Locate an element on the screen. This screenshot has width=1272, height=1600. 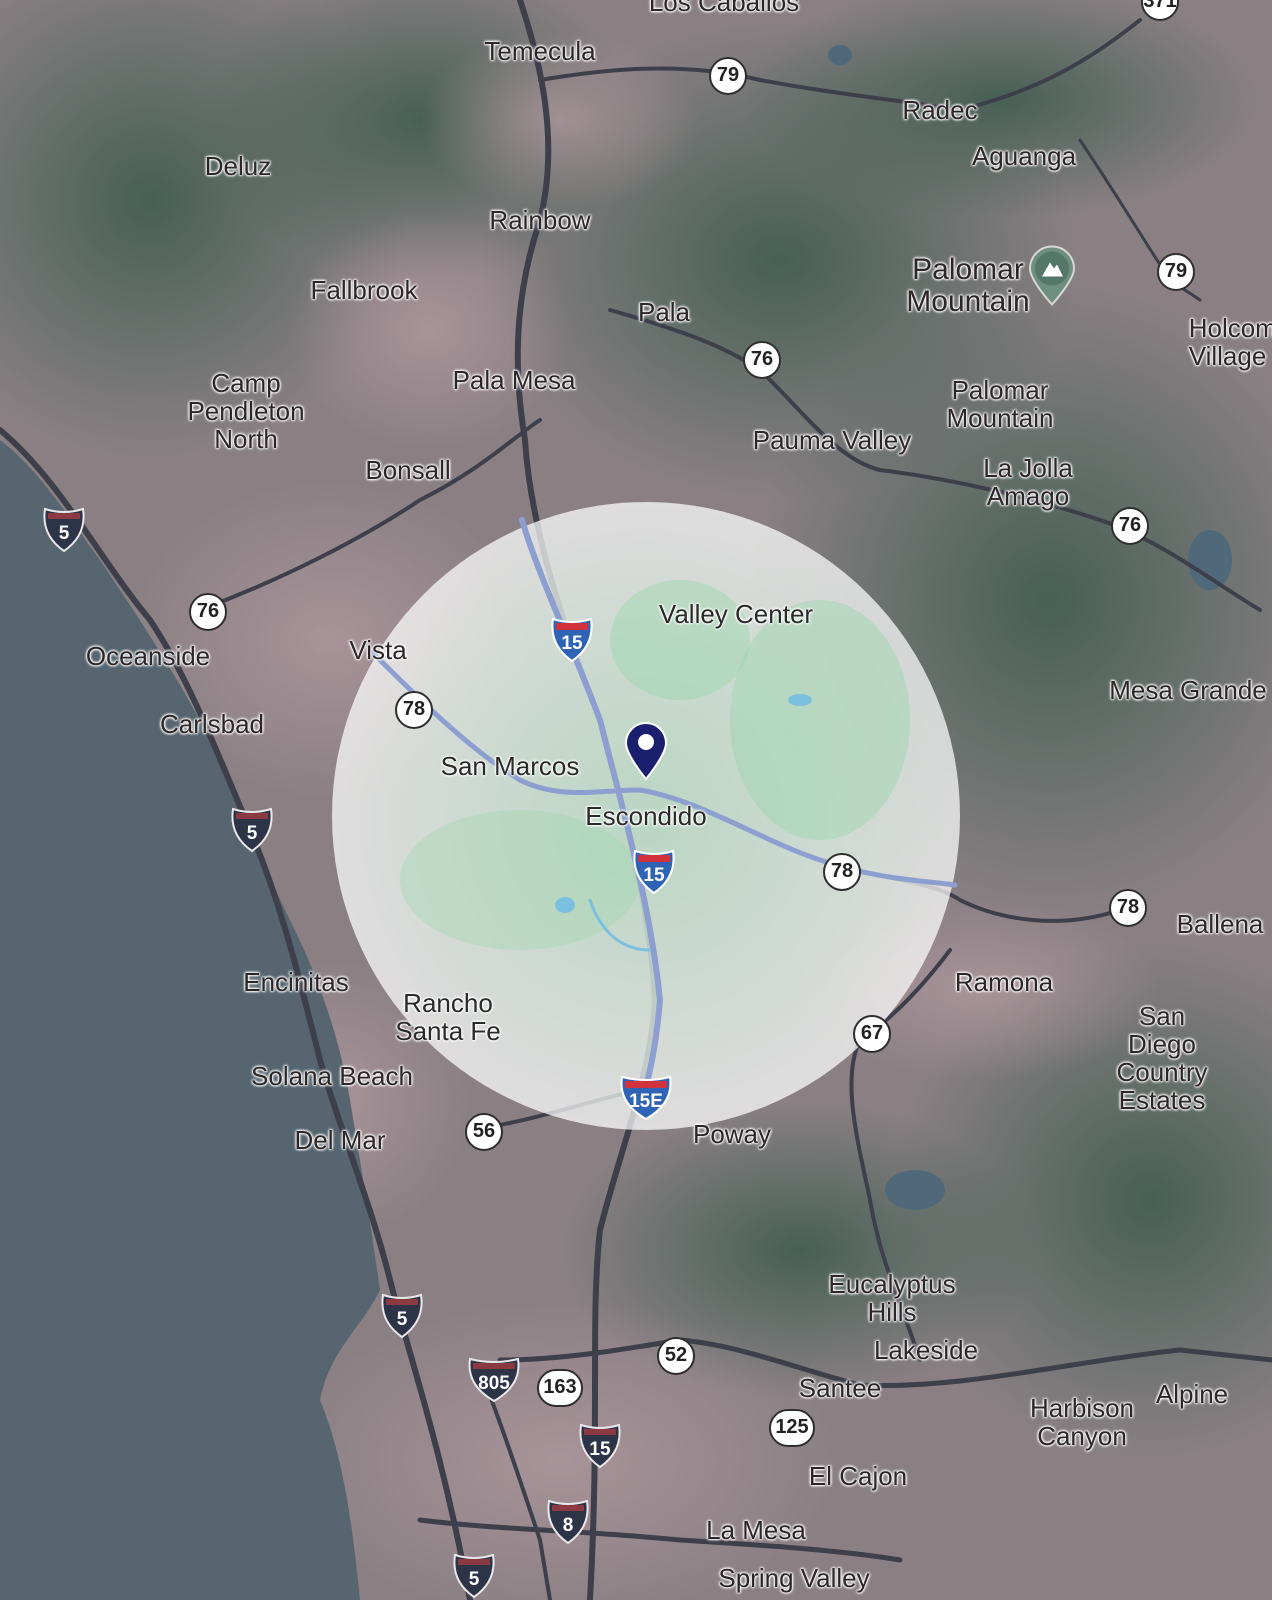
location-pin-icon is located at coordinates (646, 753).